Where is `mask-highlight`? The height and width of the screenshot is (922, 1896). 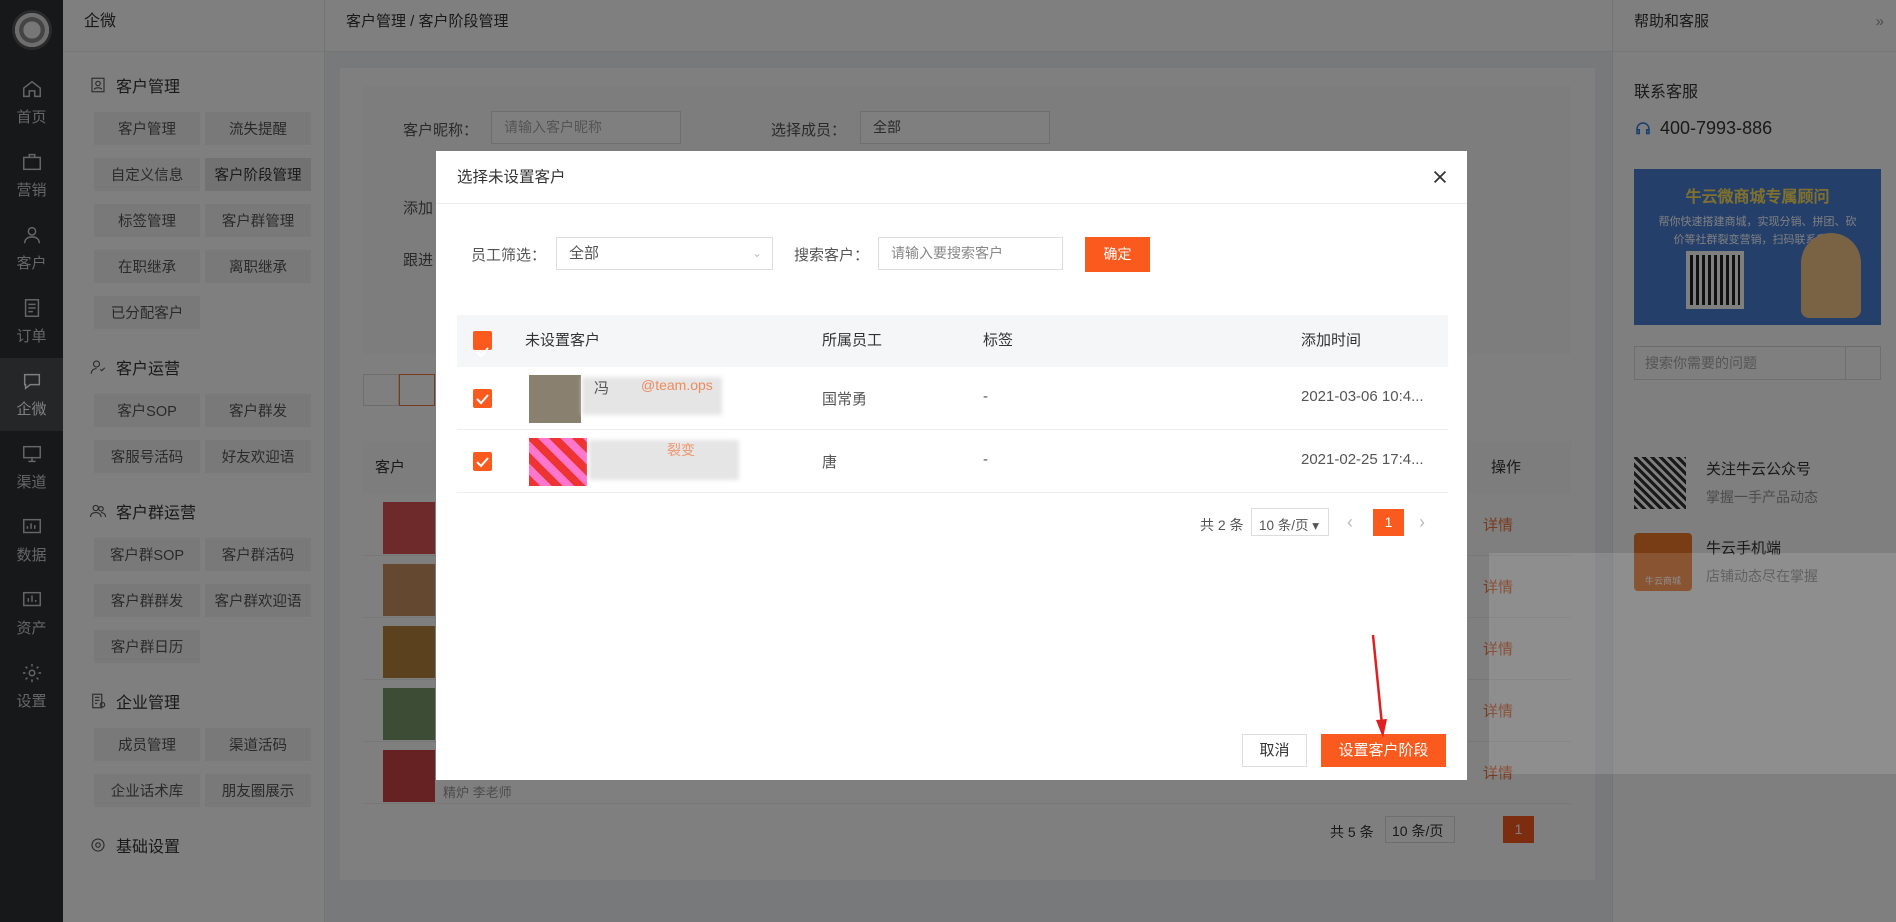 mask-highlight is located at coordinates (1692, 663).